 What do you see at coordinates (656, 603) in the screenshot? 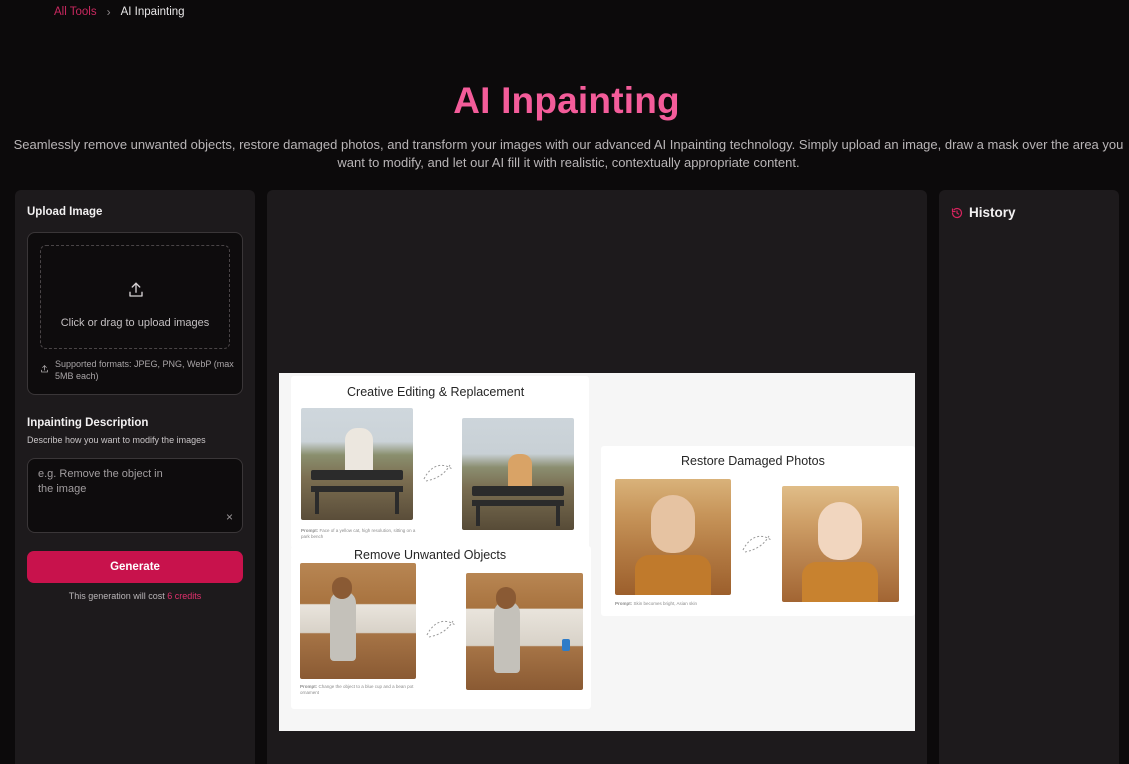
I see `restore-prompt-caption: Prompt: Skin becomes bright, Asian skin` at bounding box center [656, 603].